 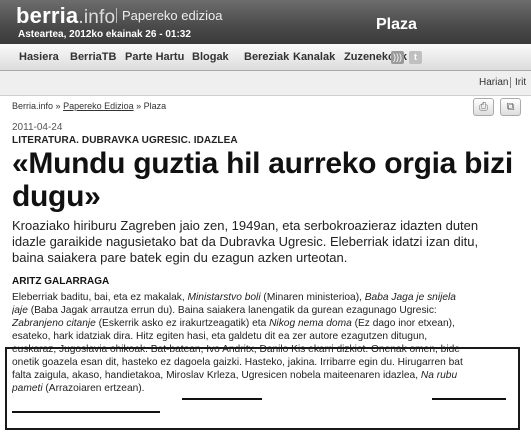 I want to click on edition-label: Papereko edizioa, so click(x=172, y=15).